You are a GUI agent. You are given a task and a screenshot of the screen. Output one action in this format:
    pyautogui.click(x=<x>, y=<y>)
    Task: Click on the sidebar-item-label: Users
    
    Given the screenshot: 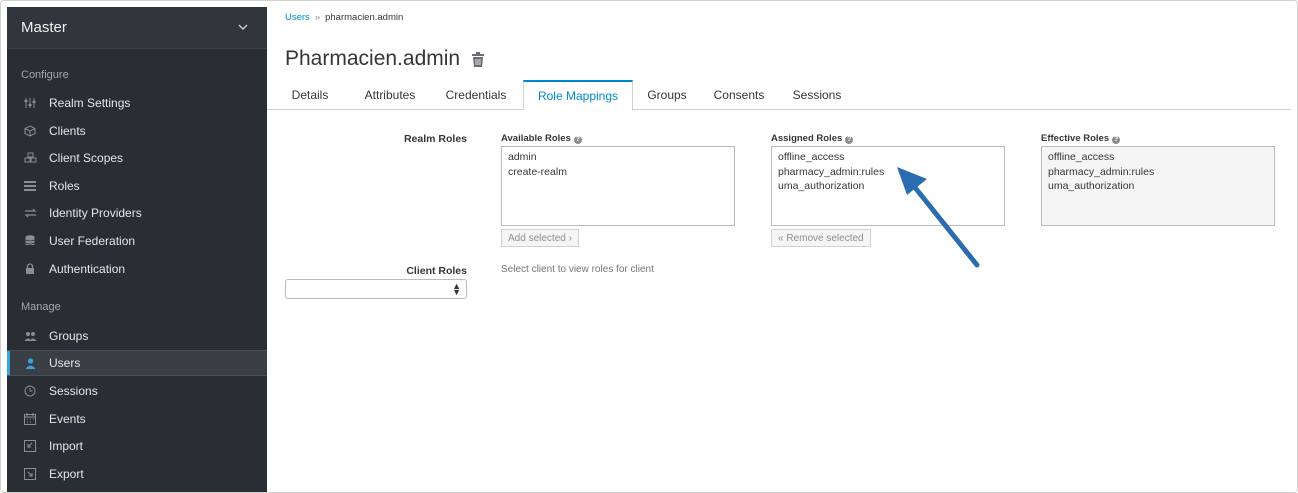 What is the action you would take?
    pyautogui.click(x=65, y=363)
    